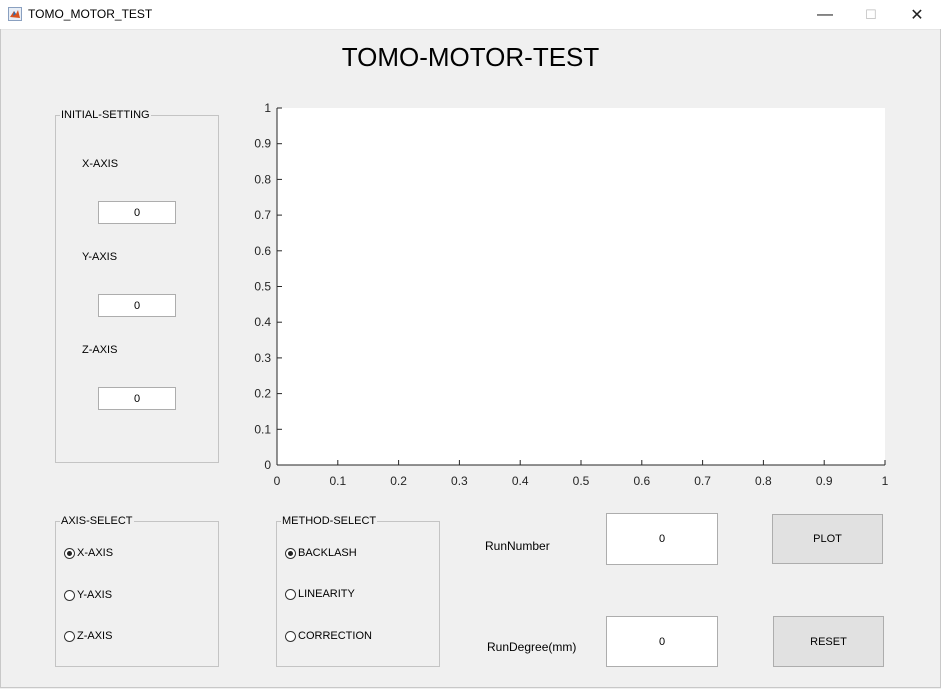 The height and width of the screenshot is (689, 941). What do you see at coordinates (69, 595) in the screenshot?
I see `radio-y-axis-indicator` at bounding box center [69, 595].